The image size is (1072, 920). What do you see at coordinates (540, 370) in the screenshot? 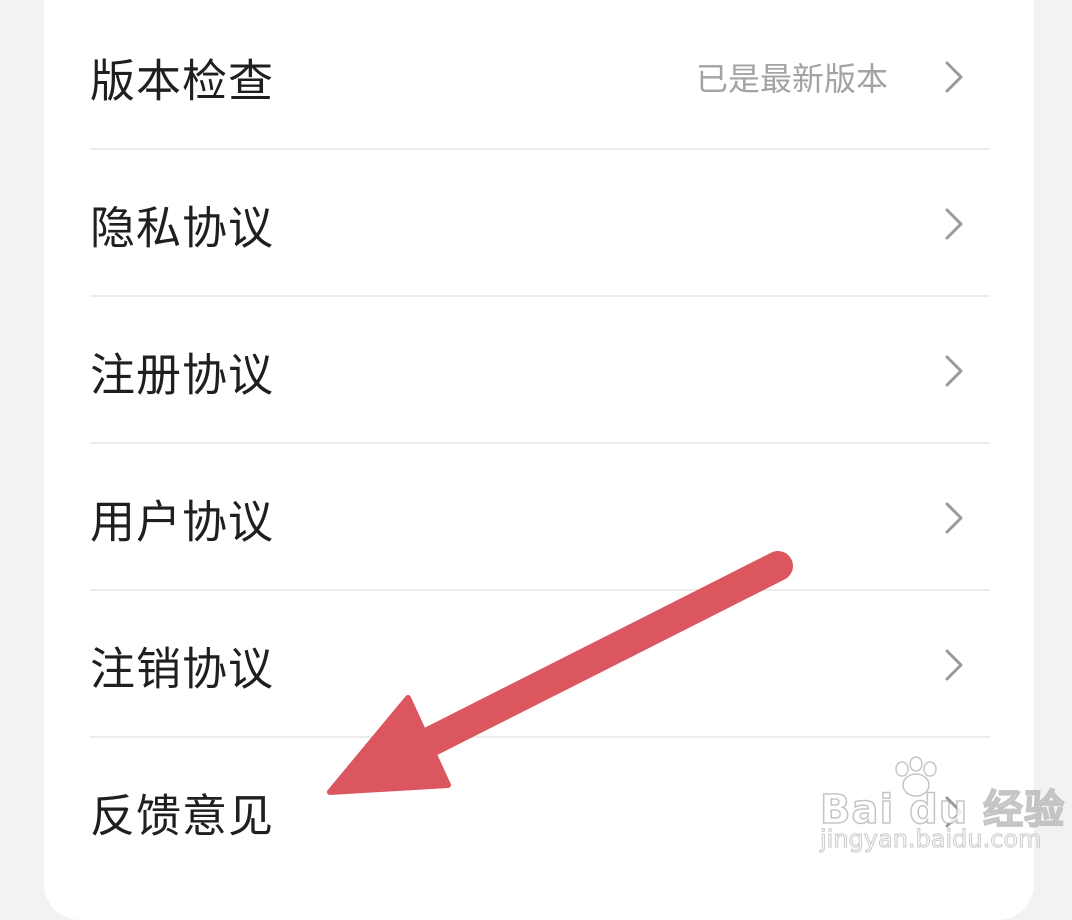
I see `settings-item-registration-agreement: 注册协议` at bounding box center [540, 370].